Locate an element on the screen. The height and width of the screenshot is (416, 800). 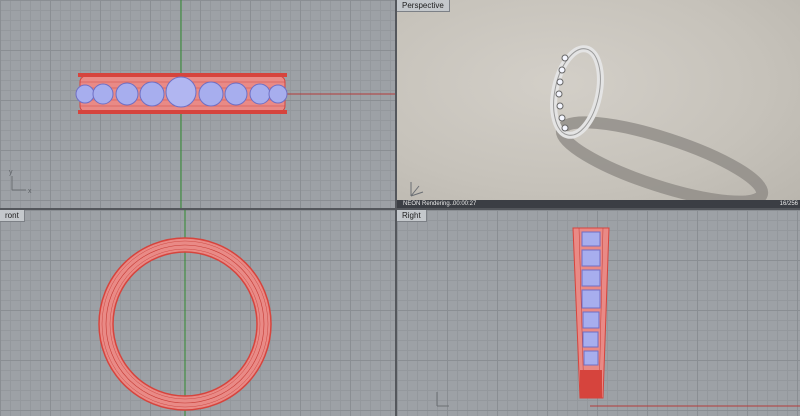
ring-side-view is located at coordinates (591, 313).